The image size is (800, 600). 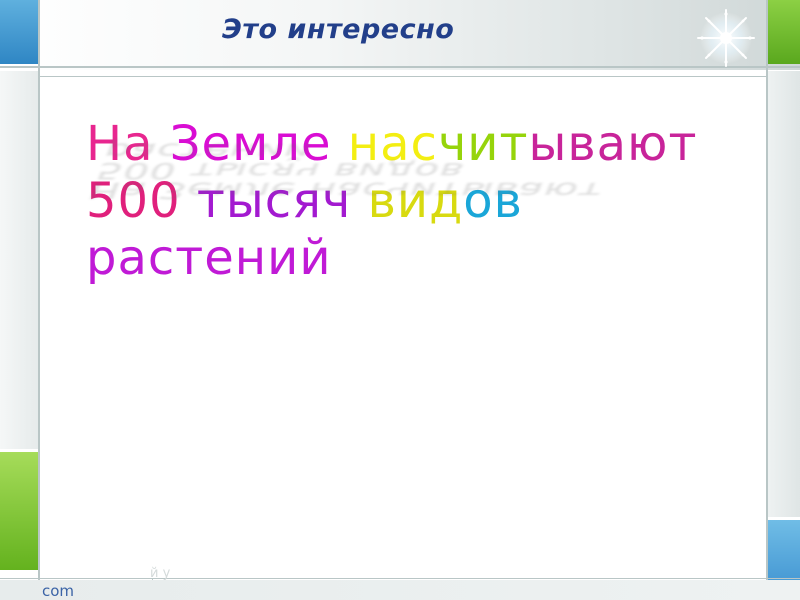 What do you see at coordinates (400, 590) in the screenshot?
I see `footer-bar` at bounding box center [400, 590].